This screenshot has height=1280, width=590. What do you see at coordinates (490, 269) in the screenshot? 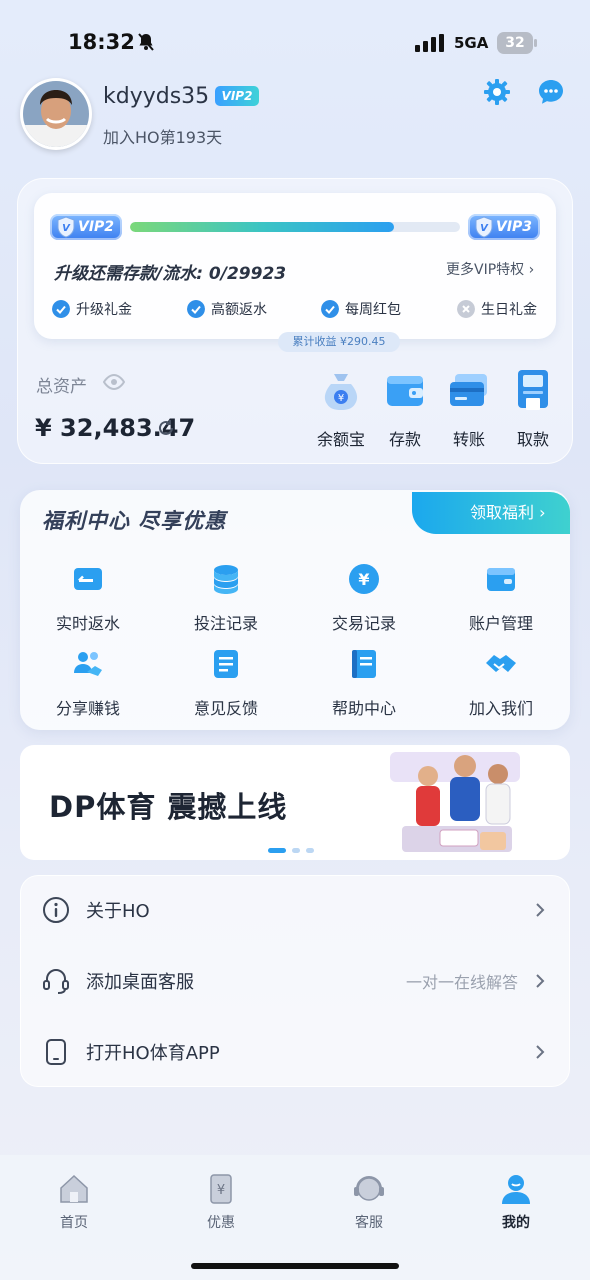
I see `more-vip-link: 更多VIP特权 ›` at bounding box center [490, 269].